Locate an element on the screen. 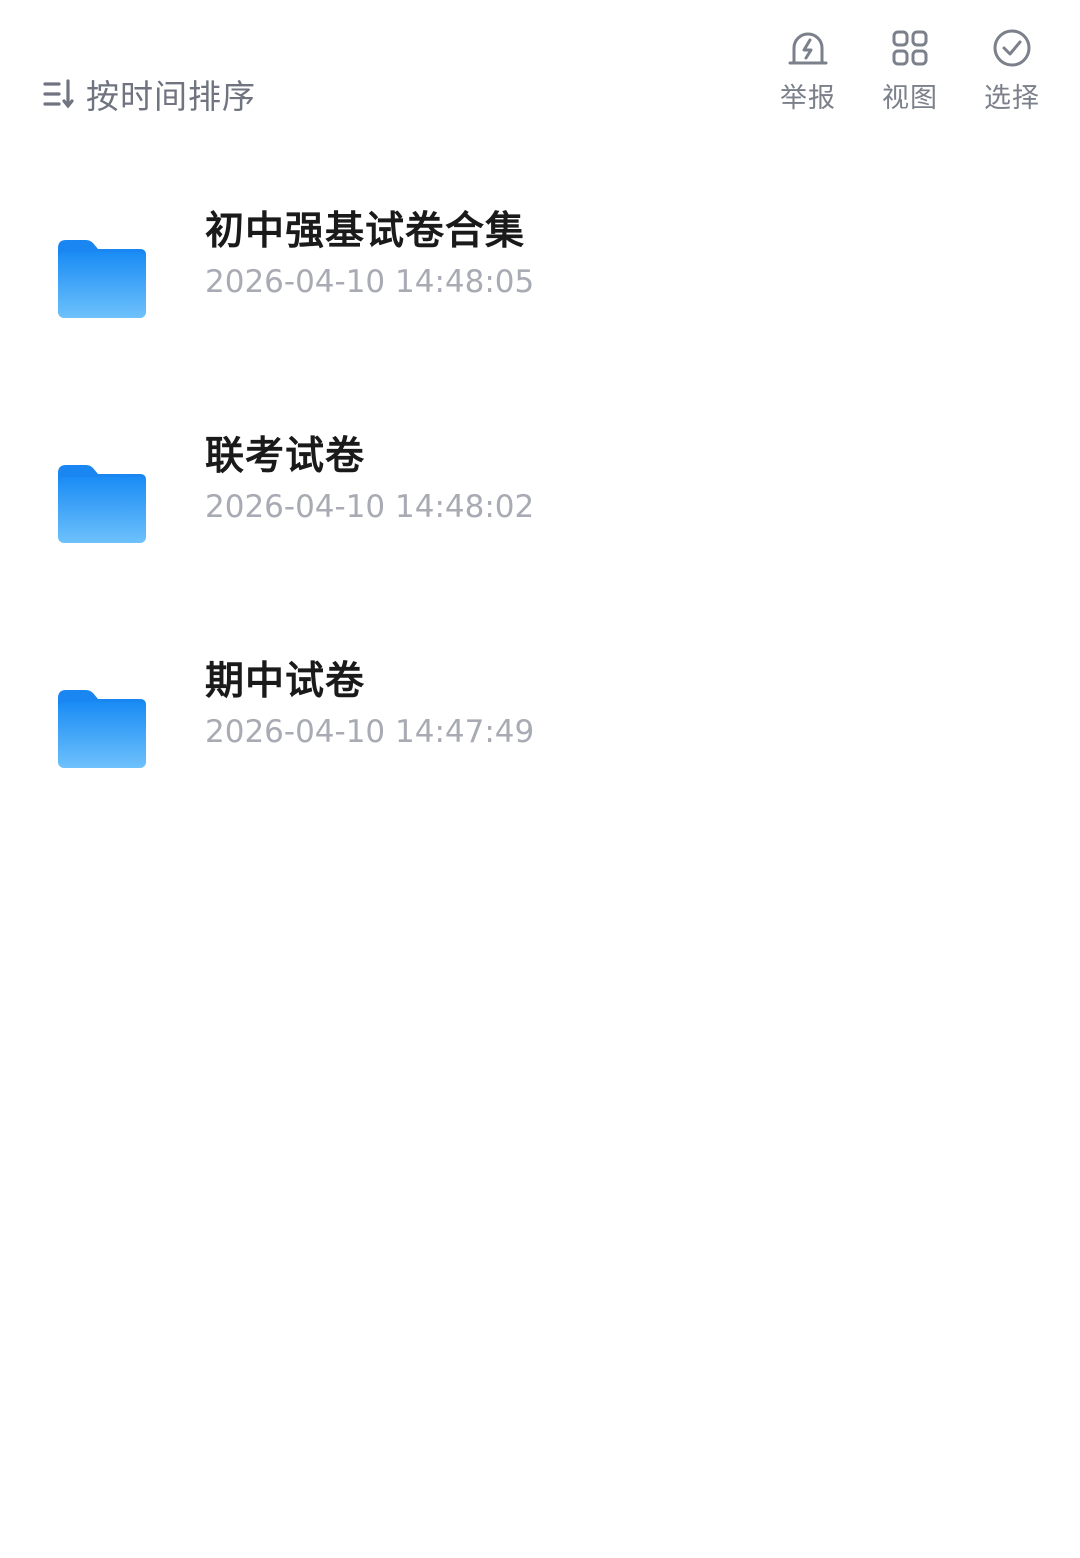 The height and width of the screenshot is (1558, 1080). sort-icon is located at coordinates (58, 94).